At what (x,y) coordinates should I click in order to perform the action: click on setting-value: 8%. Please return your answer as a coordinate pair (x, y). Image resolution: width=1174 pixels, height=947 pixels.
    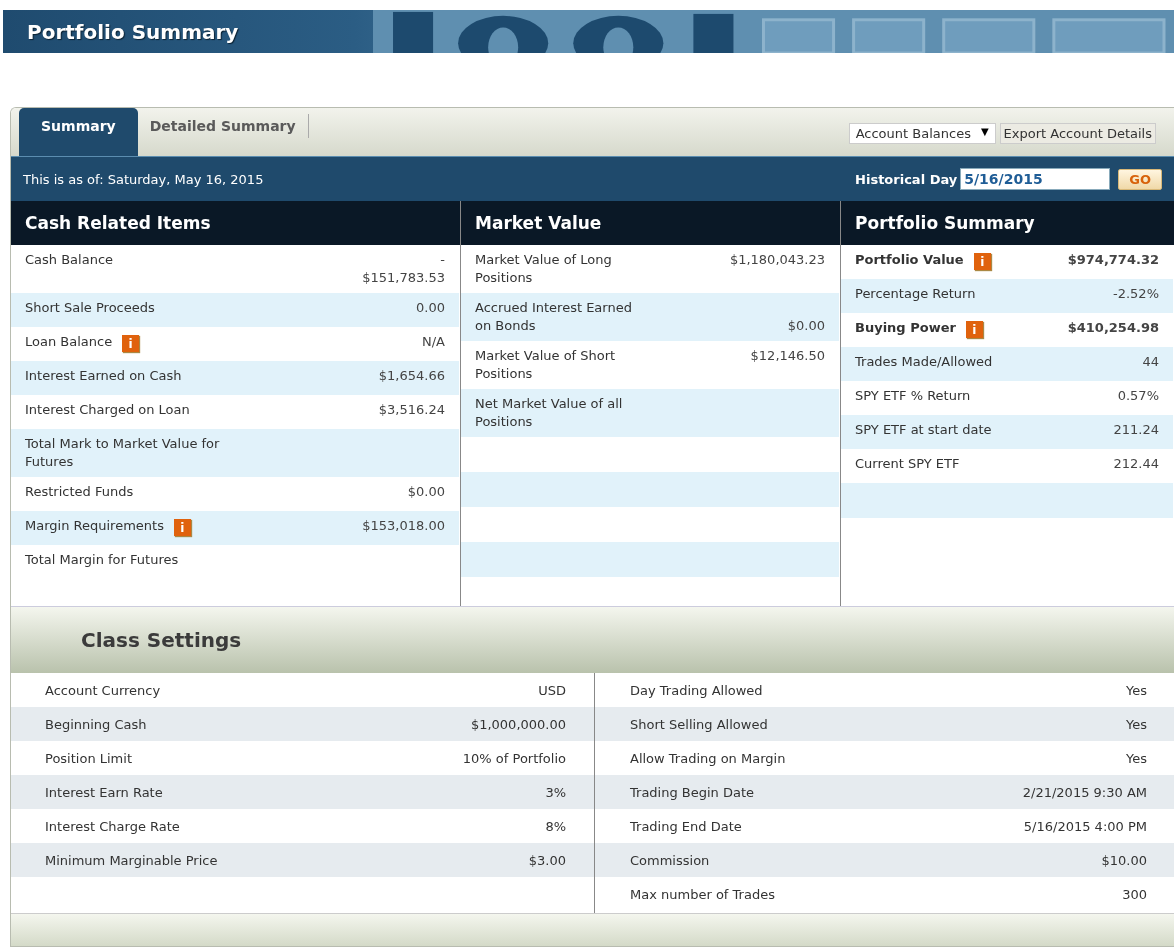
    Looking at the image, I should click on (555, 826).